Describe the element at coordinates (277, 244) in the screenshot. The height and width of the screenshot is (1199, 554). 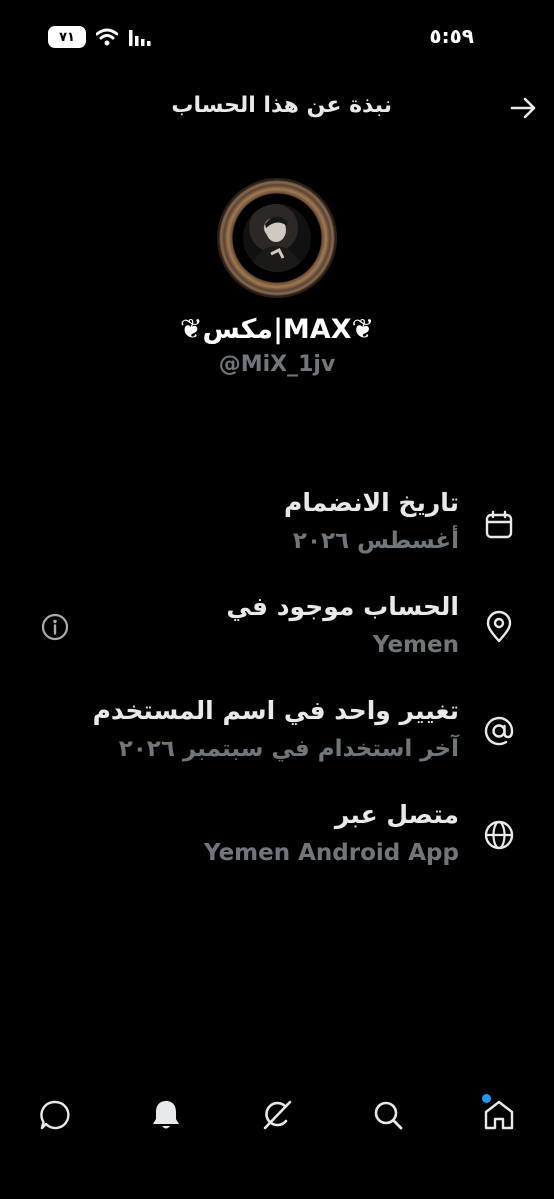
I see `person-silhouette-icon` at that location.